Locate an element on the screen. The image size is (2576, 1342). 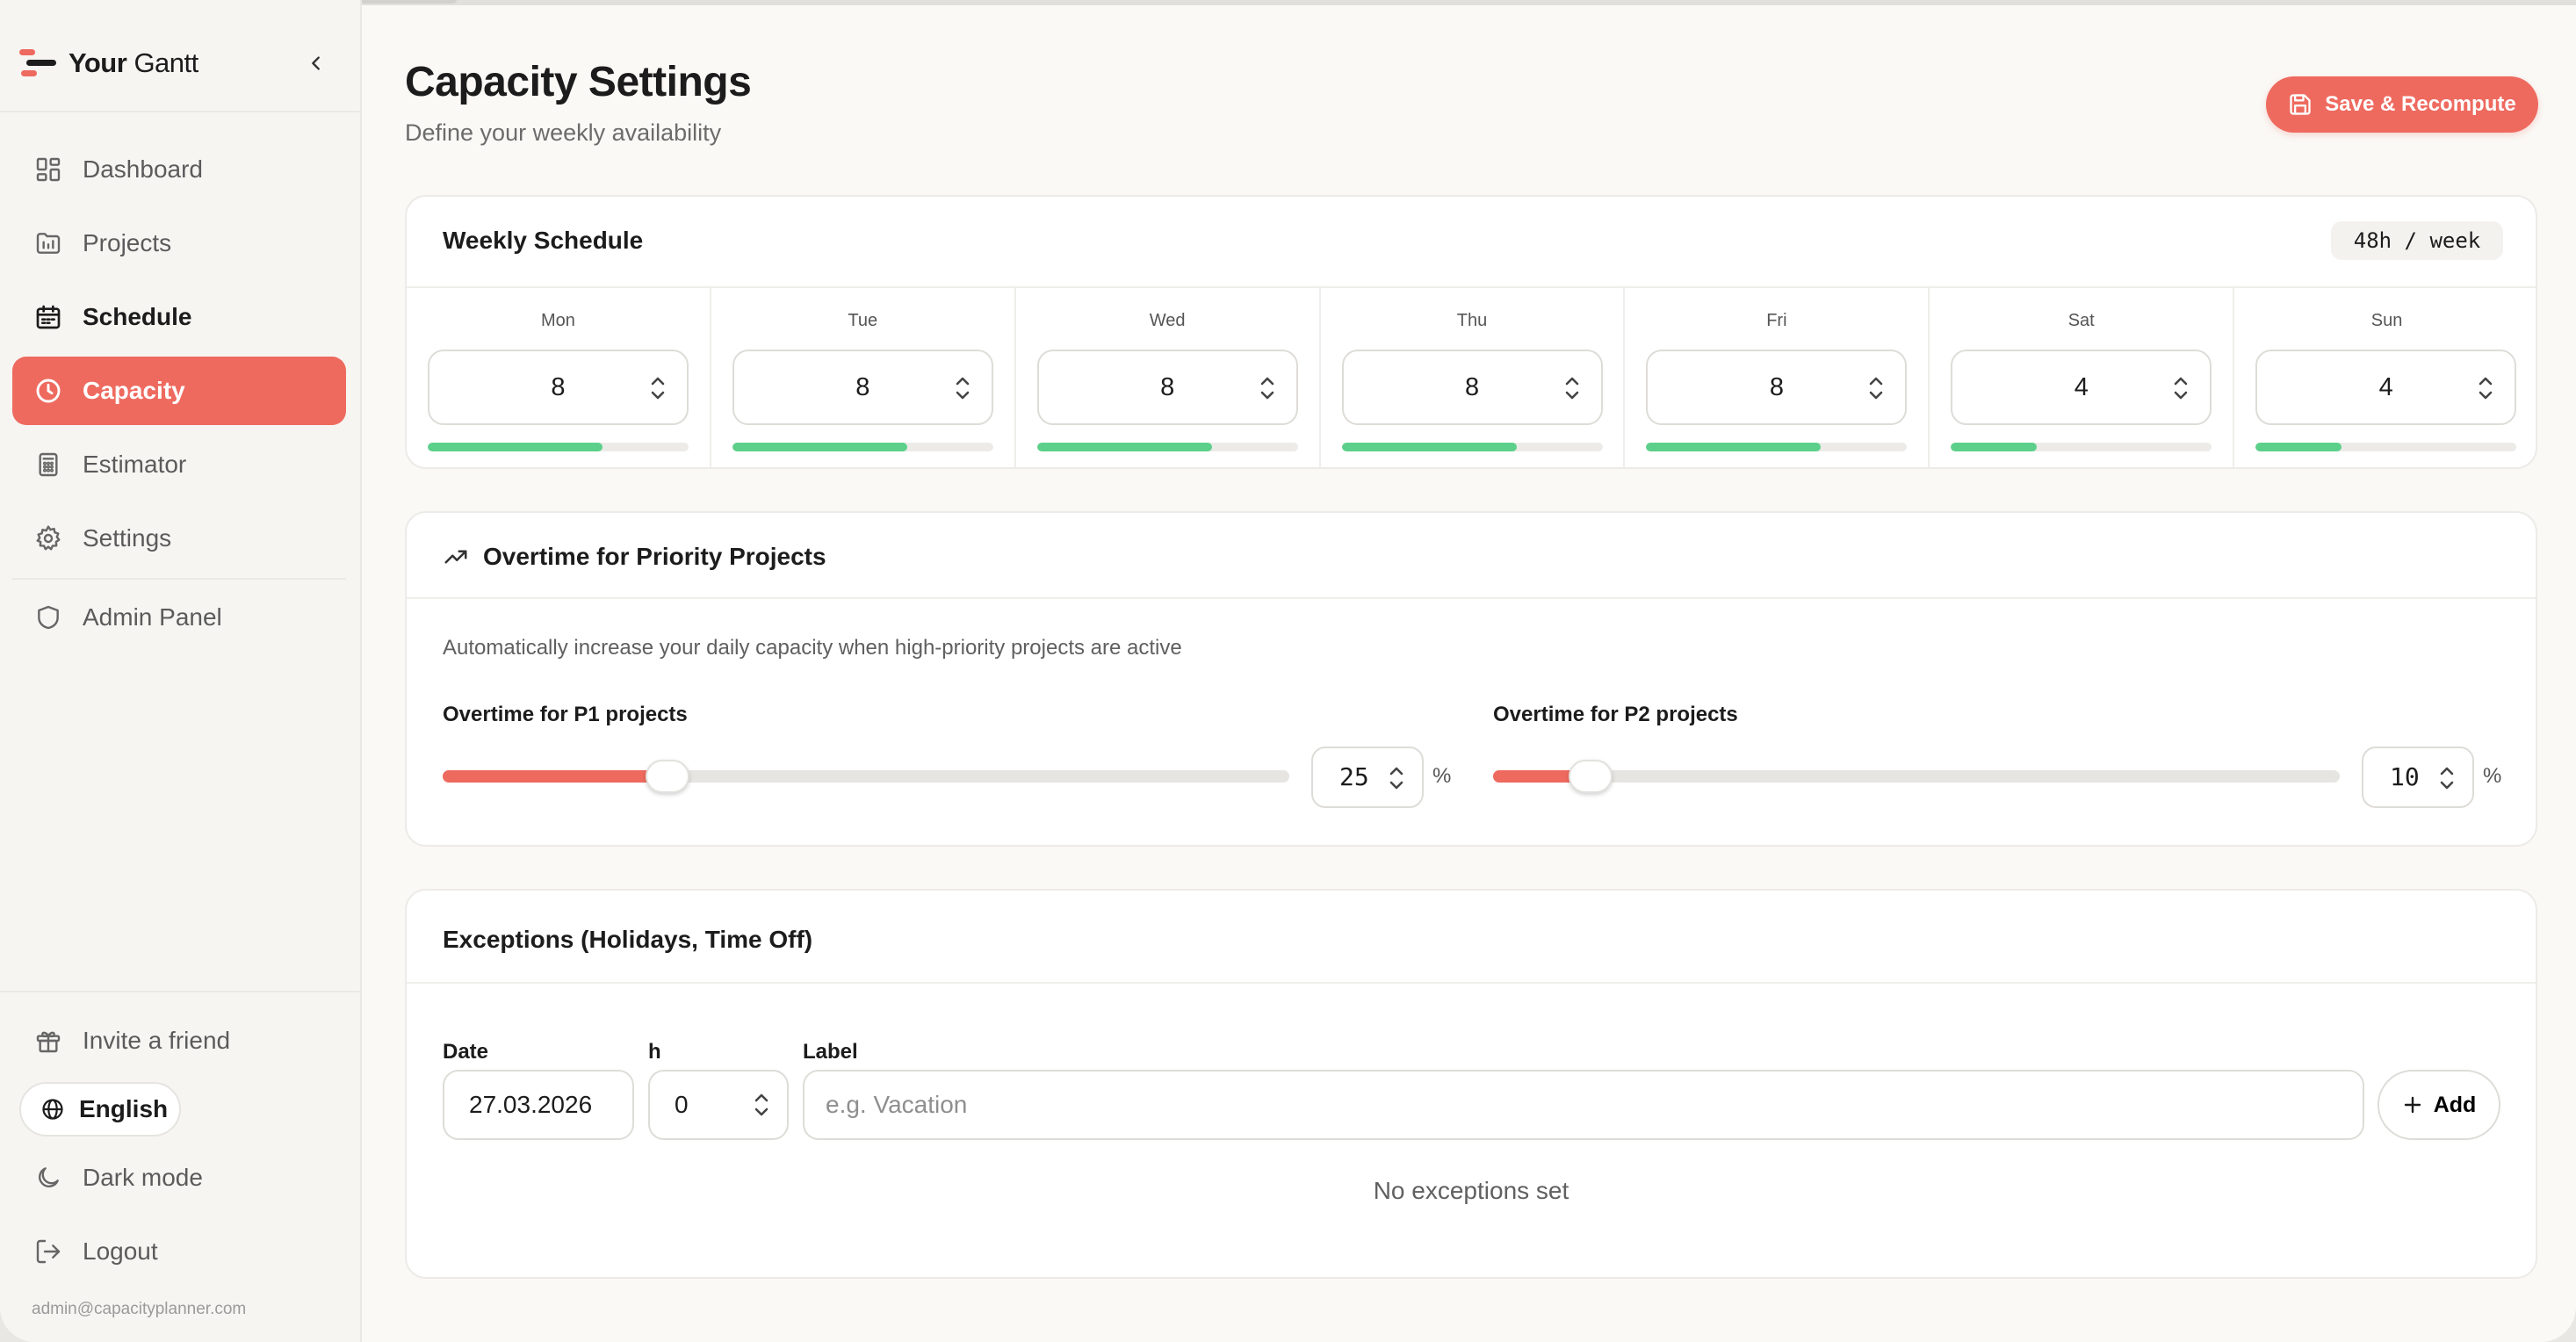
chevron-left-icon is located at coordinates (316, 63).